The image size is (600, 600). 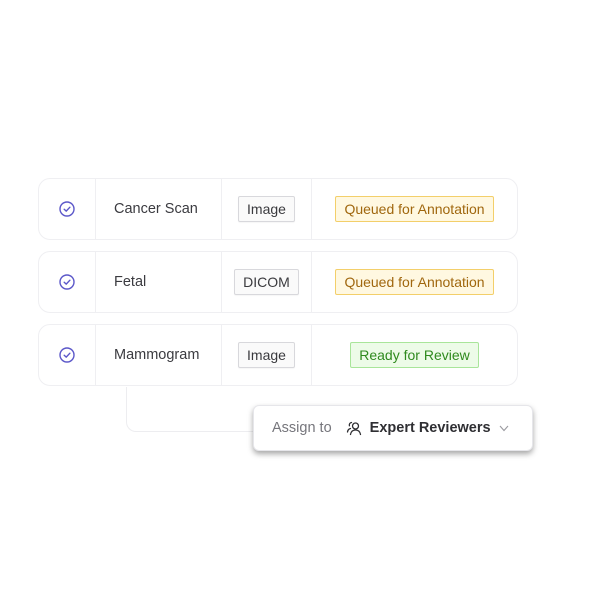 I want to click on row-mammogram: Mammogram Image Ready for Review, so click(x=278, y=355).